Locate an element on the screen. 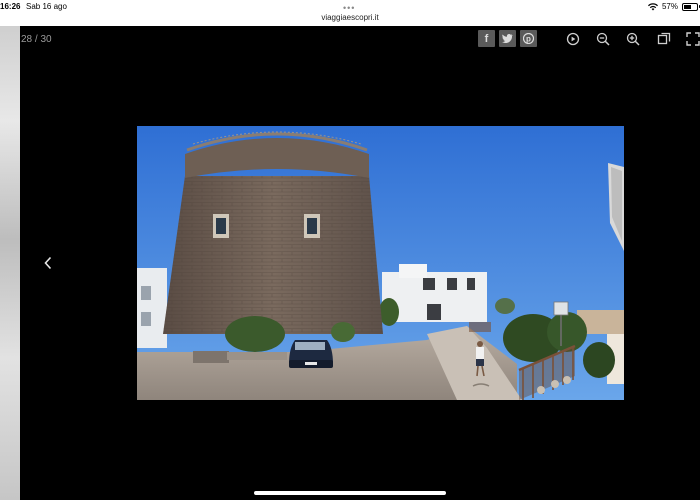 This screenshot has height=500, width=700. browser-url-bar: ••• viaggiaescopri.it is located at coordinates (350, 14).